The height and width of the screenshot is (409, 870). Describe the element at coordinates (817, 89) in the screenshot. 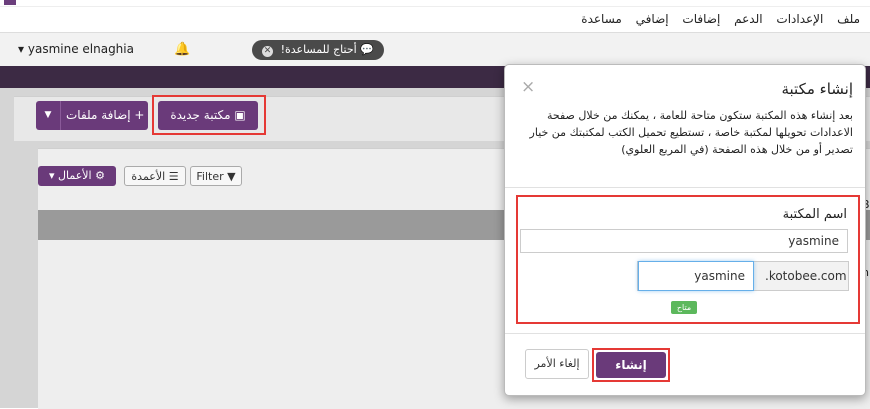

I see `dialog-title: إنشاء مكتبة` at that location.